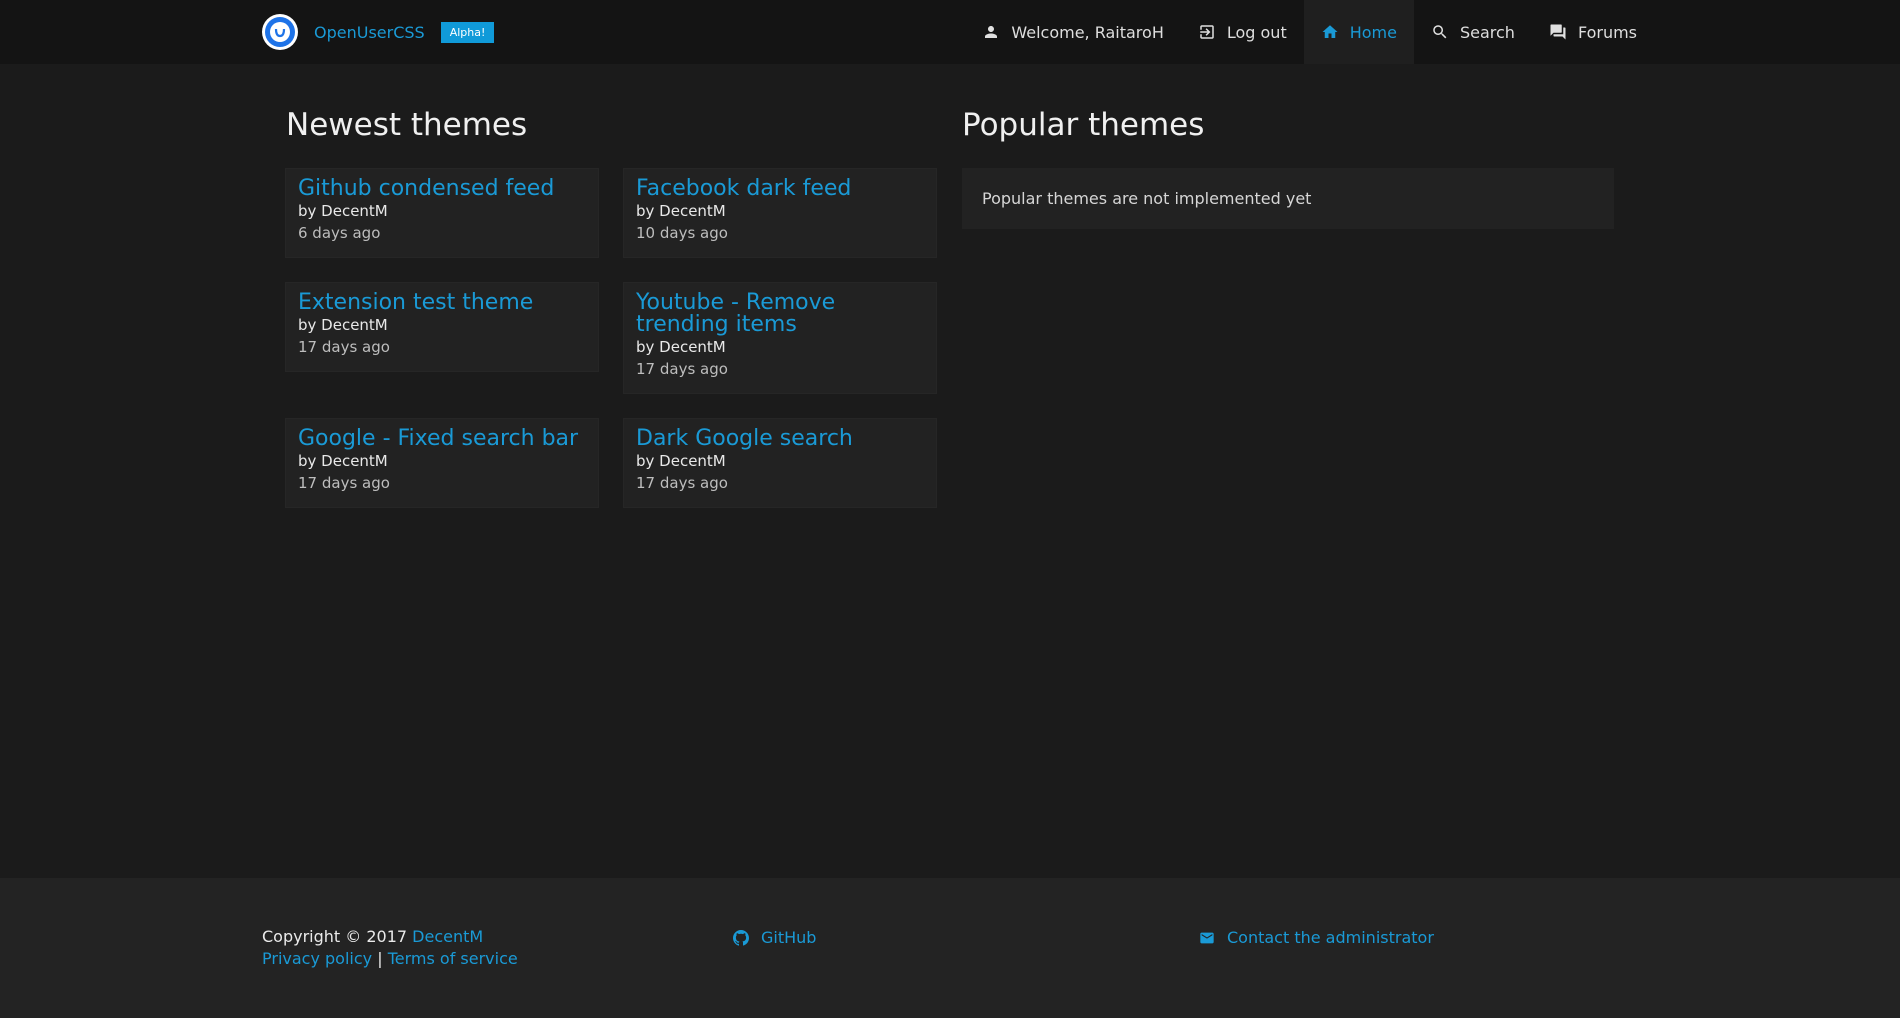  I want to click on footer-contact-block: Contact the administrator, so click(1316, 938).